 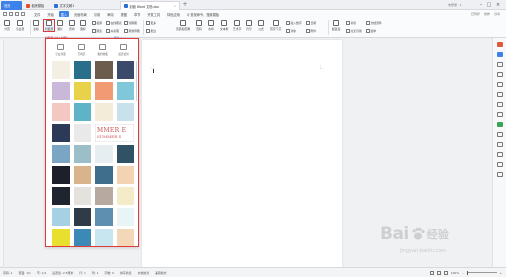 What do you see at coordinates (11, 5) in the screenshot?
I see `tab-home: 首页` at bounding box center [11, 5].